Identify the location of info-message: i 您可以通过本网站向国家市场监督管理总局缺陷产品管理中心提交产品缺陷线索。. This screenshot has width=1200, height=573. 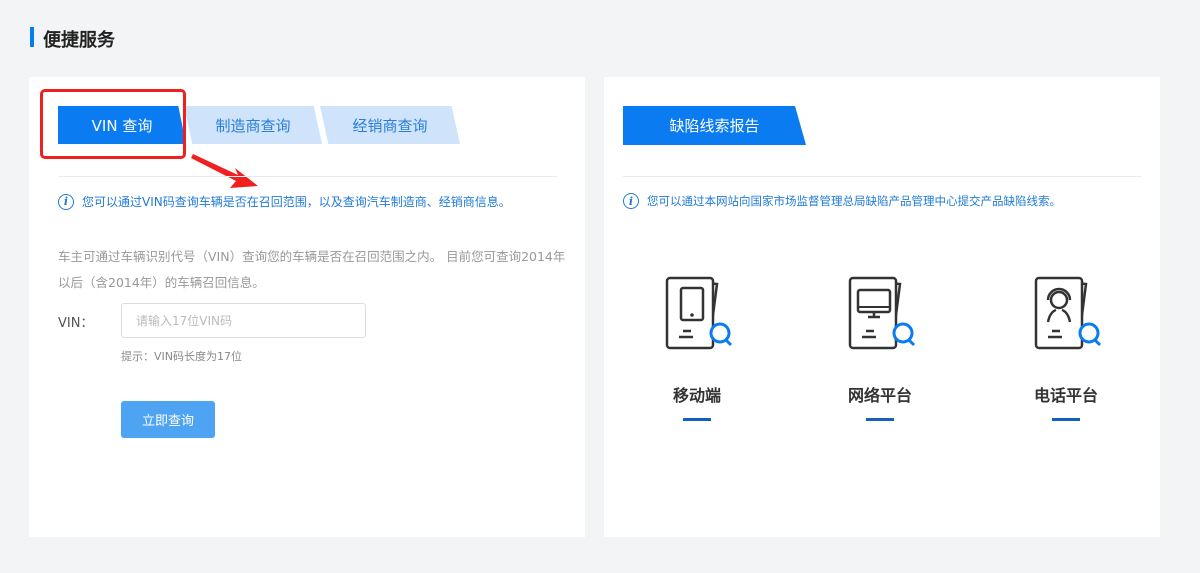
(842, 201).